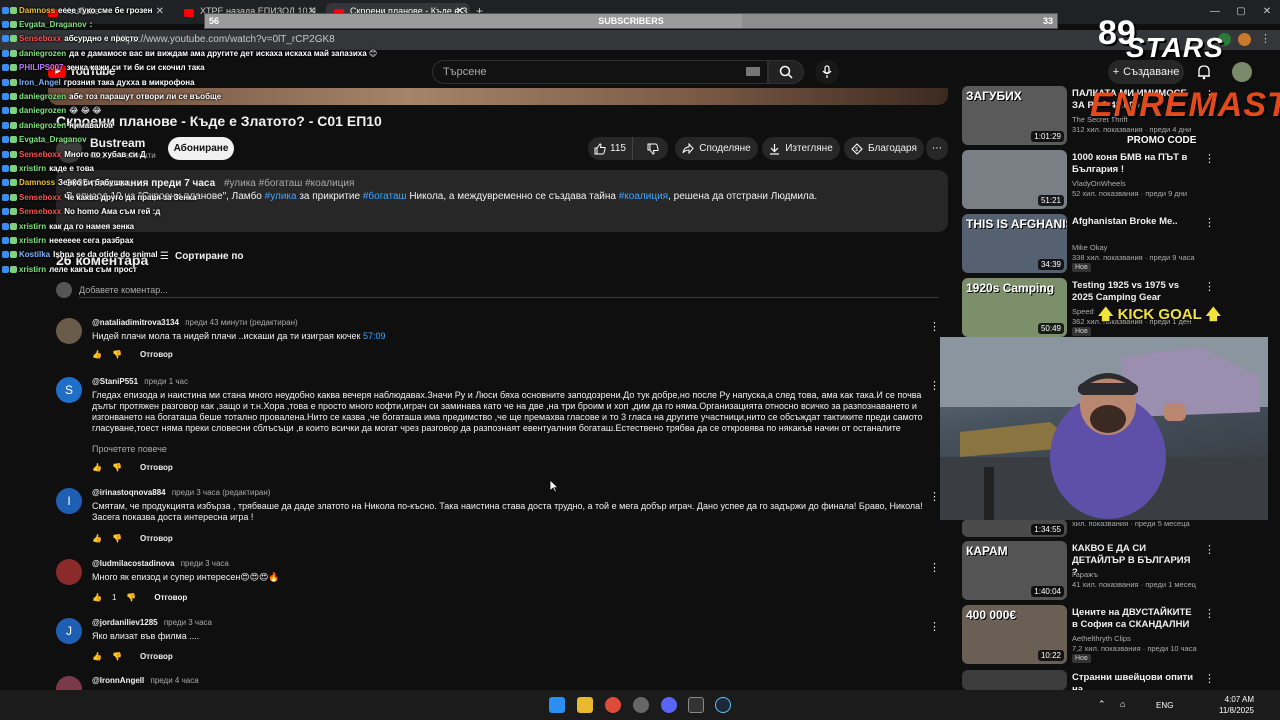  What do you see at coordinates (1014, 570) in the screenshot?
I see `video-thumbnail: КАРАМ 1:40:04` at bounding box center [1014, 570].